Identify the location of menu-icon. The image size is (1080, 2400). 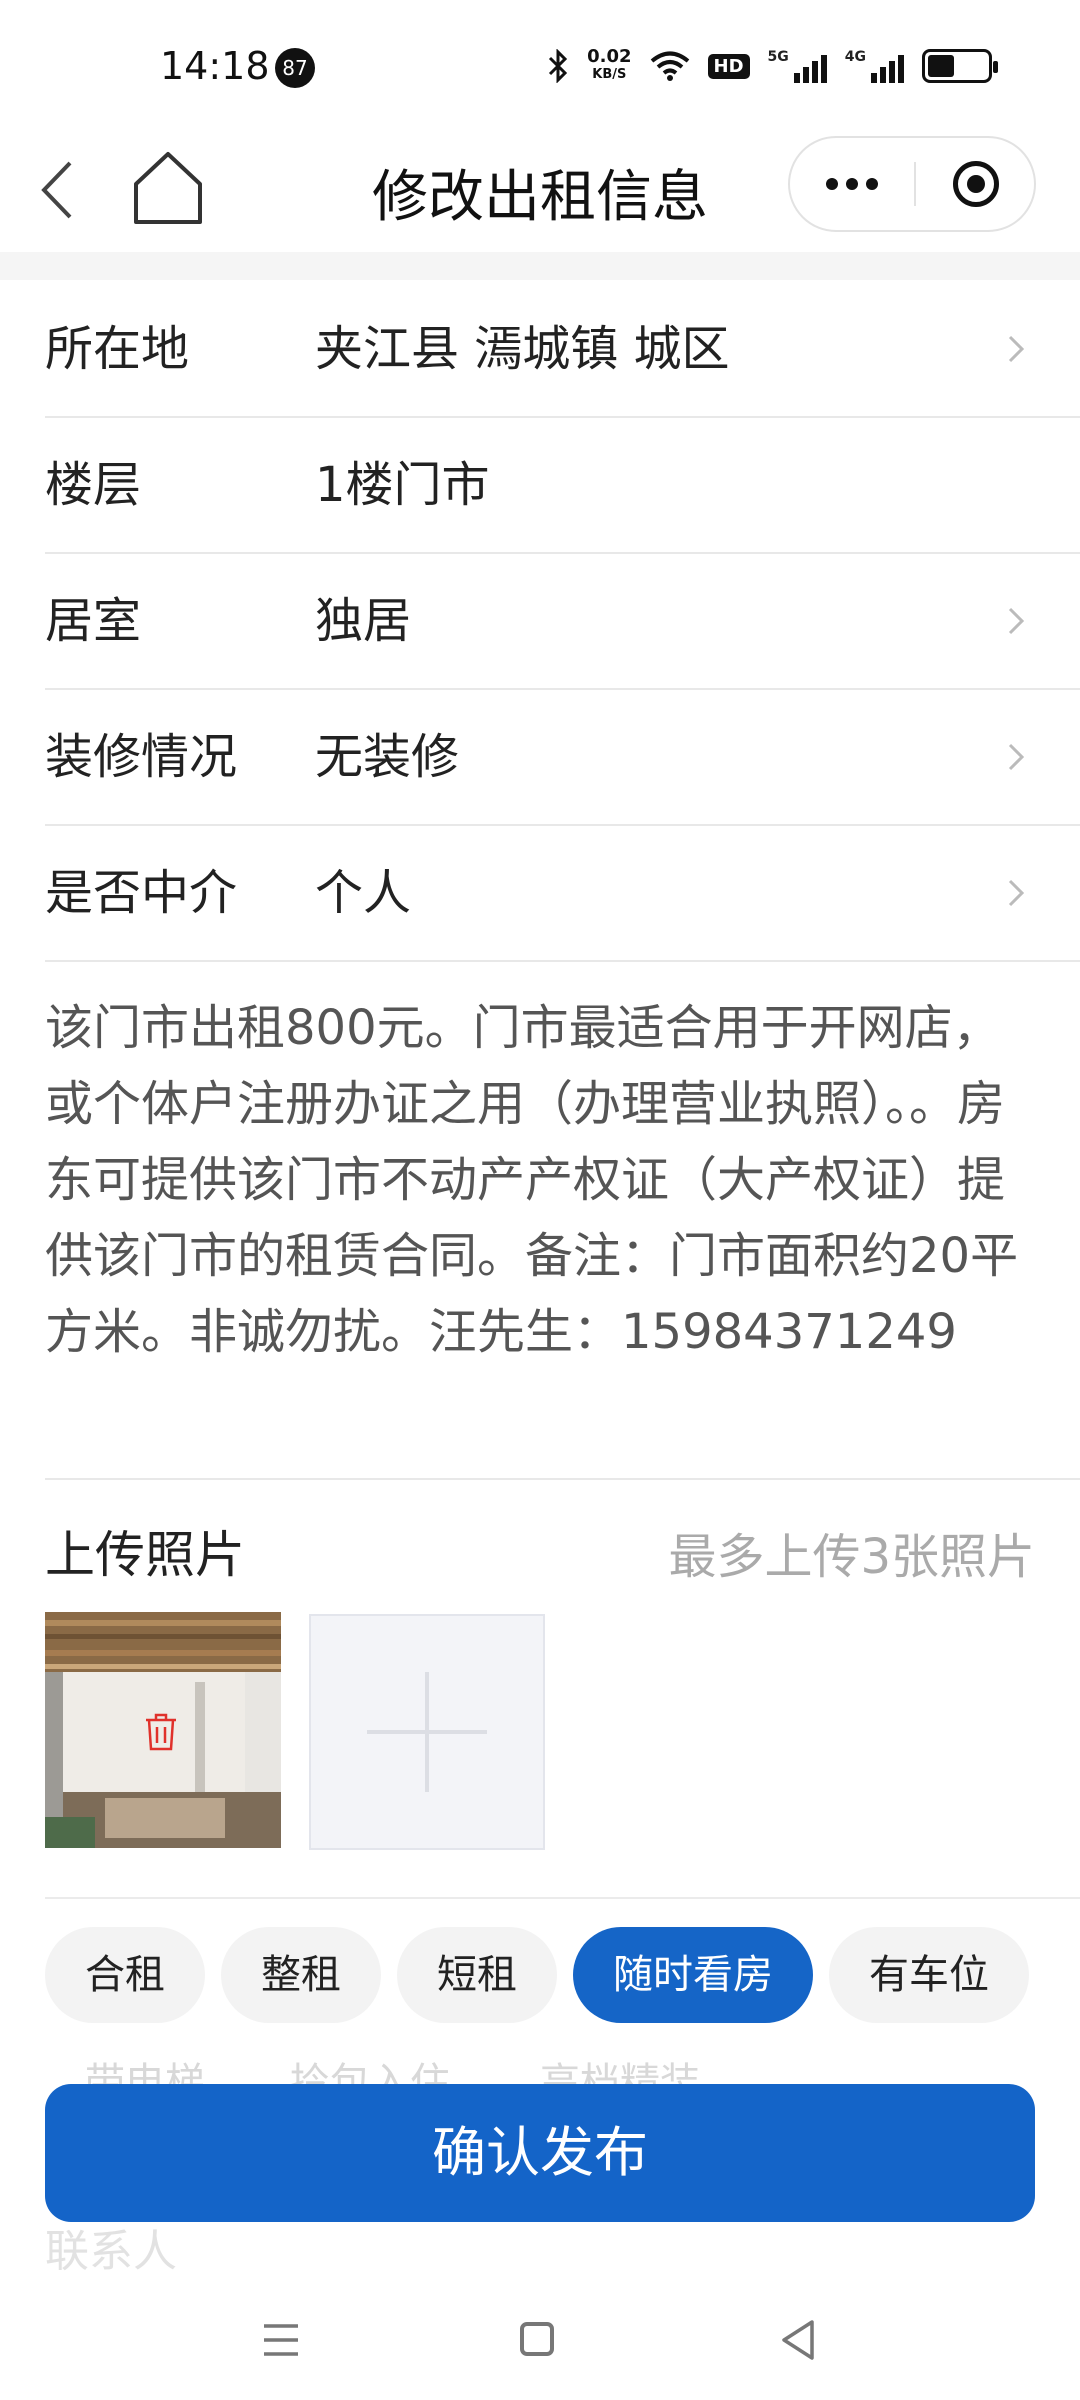
(281, 2340).